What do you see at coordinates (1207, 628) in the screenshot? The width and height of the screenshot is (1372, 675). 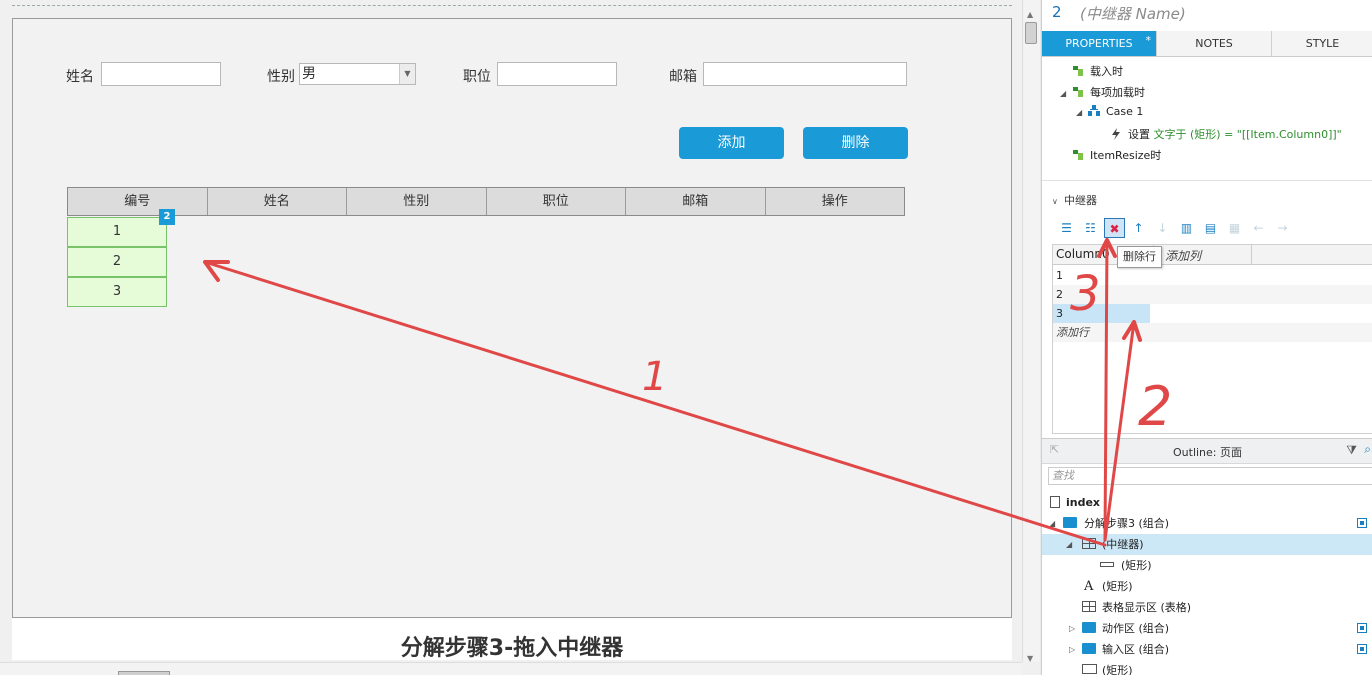 I see `outline-item-group: ▷ 动作区 (组合)` at bounding box center [1207, 628].